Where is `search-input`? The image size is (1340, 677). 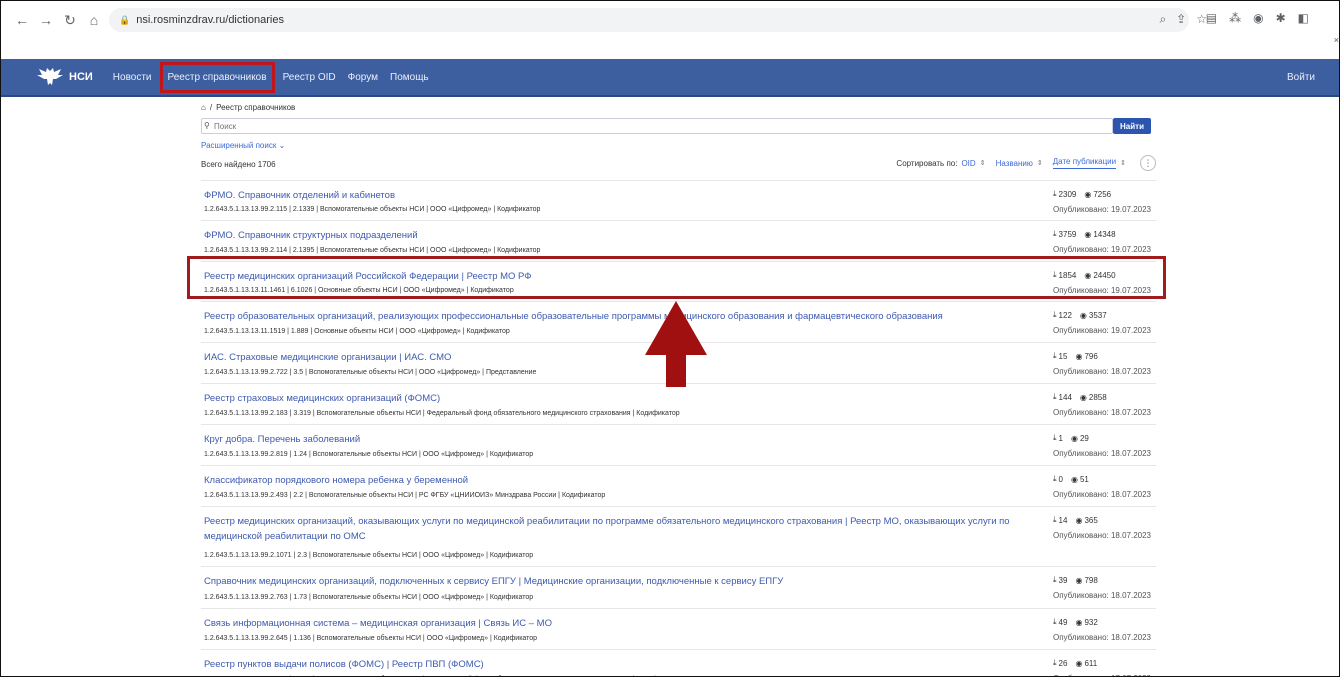
search-input is located at coordinates (657, 126).